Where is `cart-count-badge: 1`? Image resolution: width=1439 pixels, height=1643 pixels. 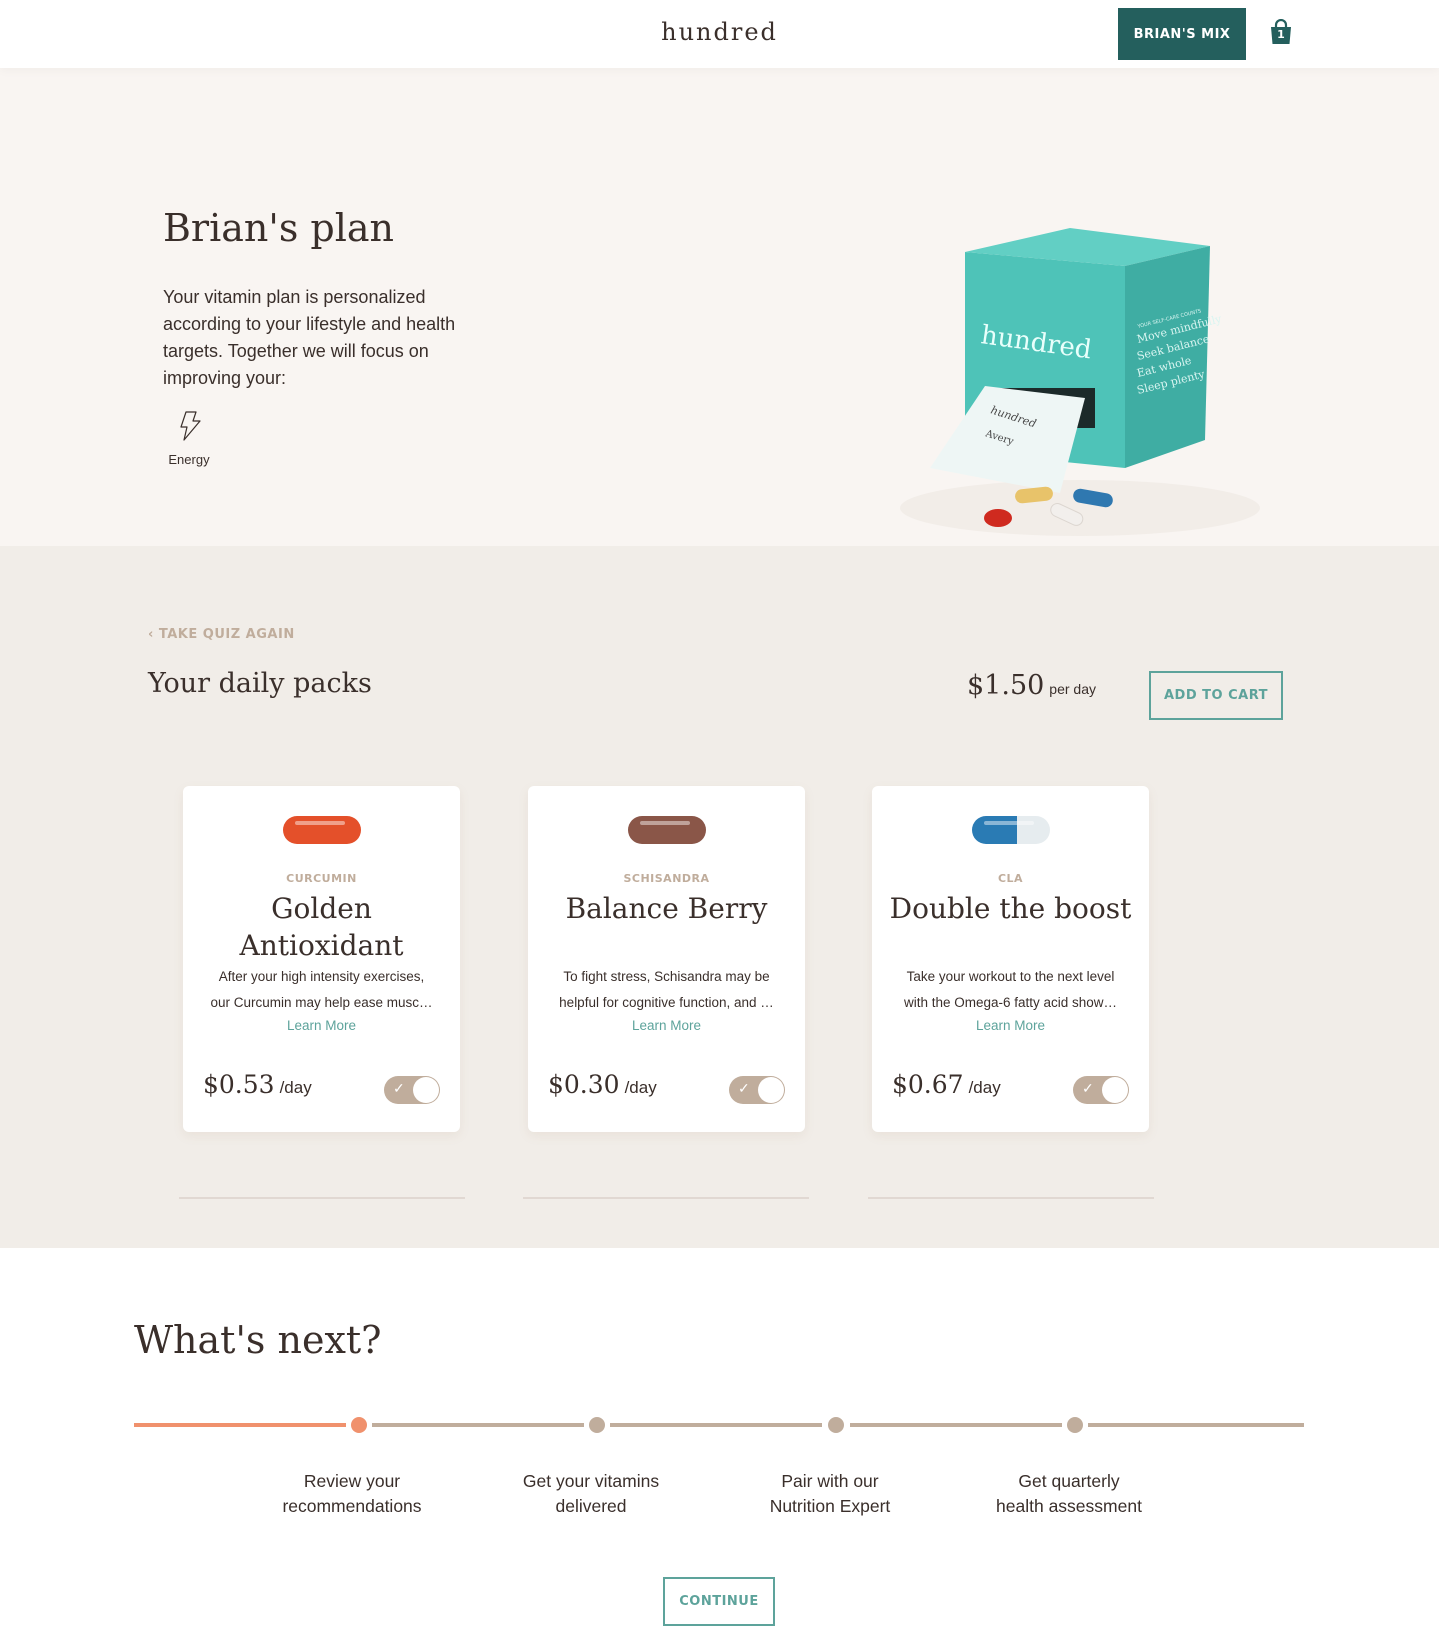 cart-count-badge: 1 is located at coordinates (1281, 34).